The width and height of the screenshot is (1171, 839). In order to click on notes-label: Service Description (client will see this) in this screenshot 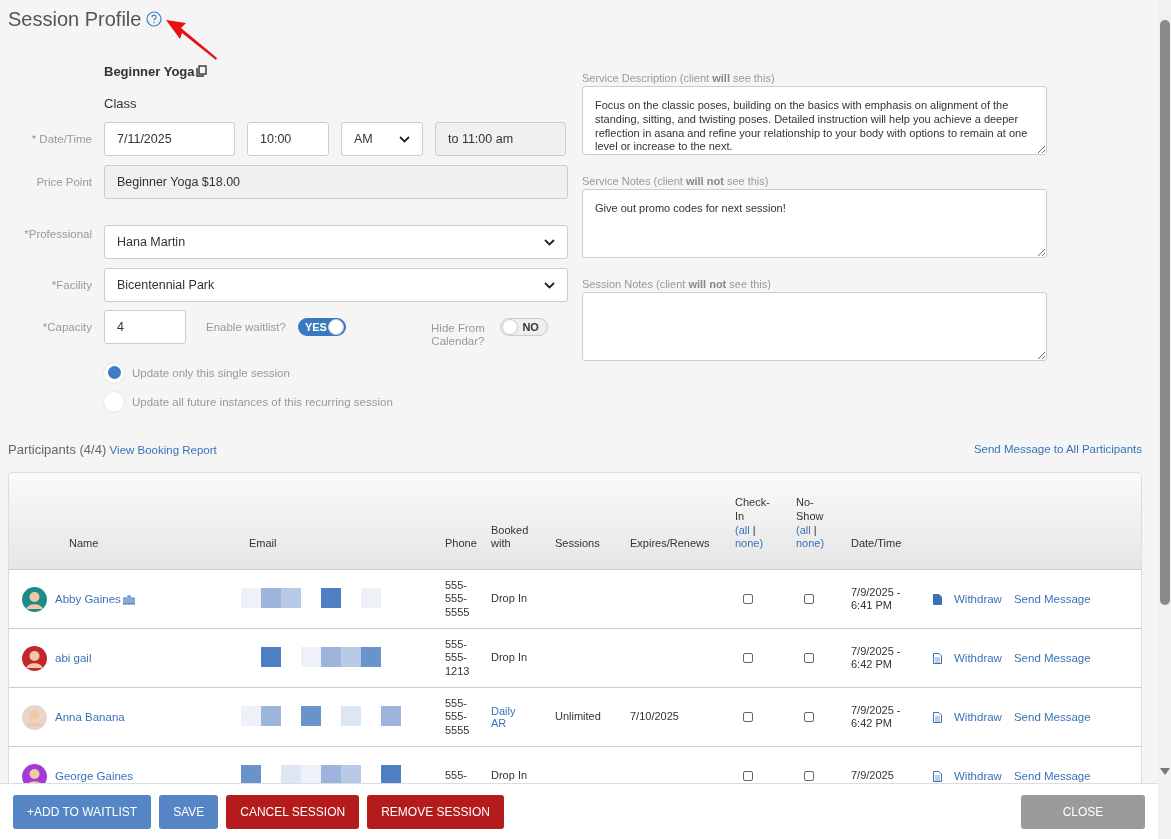, I will do `click(679, 78)`.